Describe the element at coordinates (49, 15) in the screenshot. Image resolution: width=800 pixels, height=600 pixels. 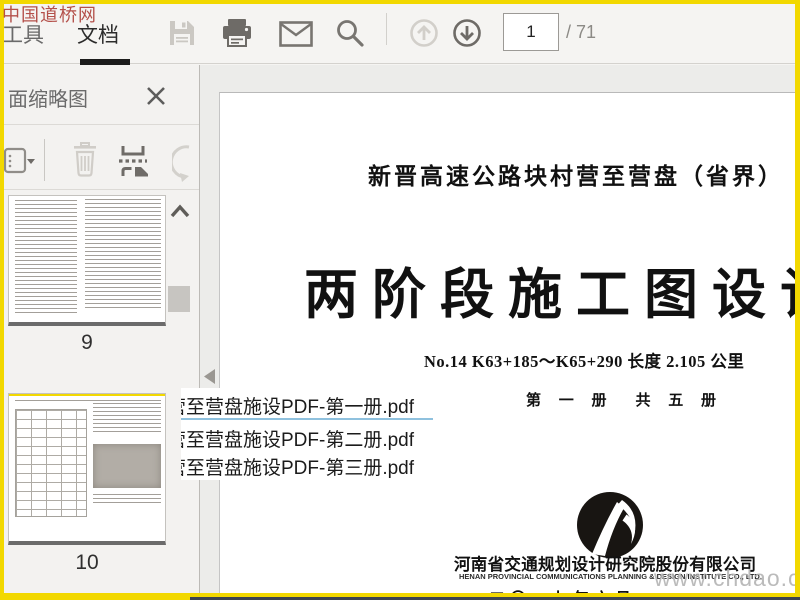
I see `chdao-red-watermark: 中国道桥网` at that location.